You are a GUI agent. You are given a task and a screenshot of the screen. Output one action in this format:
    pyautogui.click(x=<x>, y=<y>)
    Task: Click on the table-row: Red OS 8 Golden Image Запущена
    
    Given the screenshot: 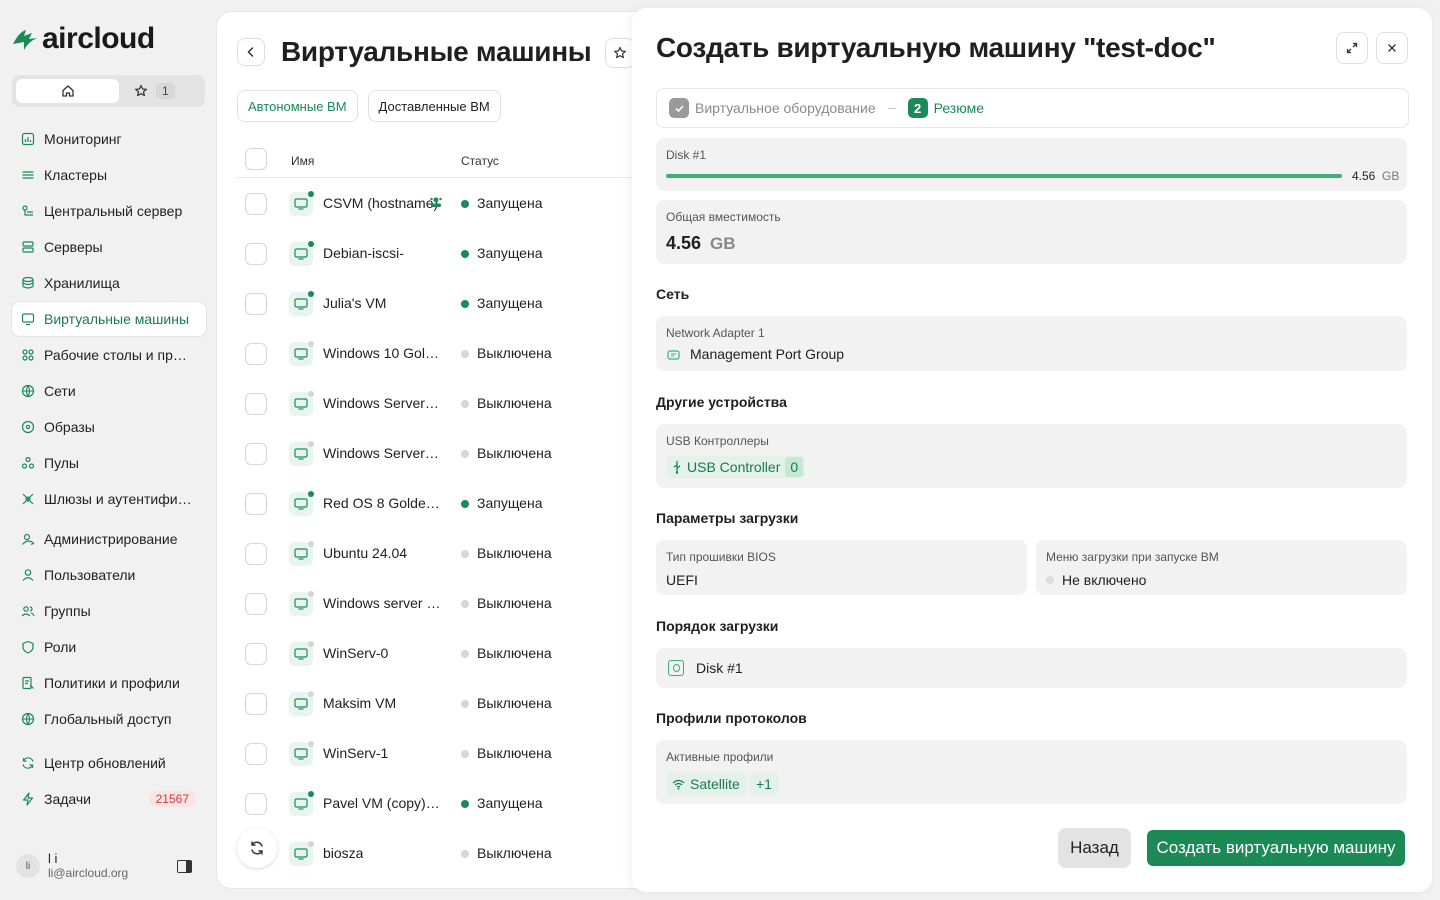 What is the action you would take?
    pyautogui.click(x=447, y=504)
    